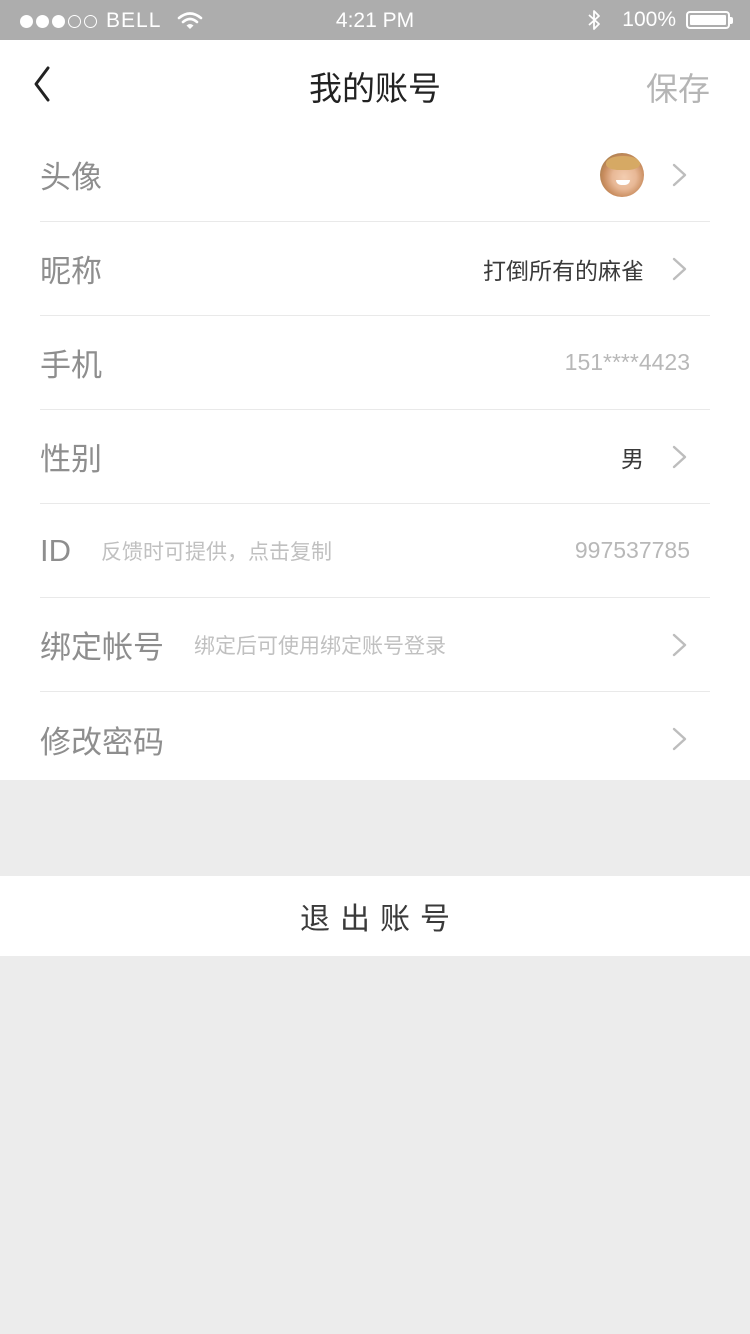 This screenshot has width=750, height=1334. I want to click on id-value: 997537785, so click(632, 550).